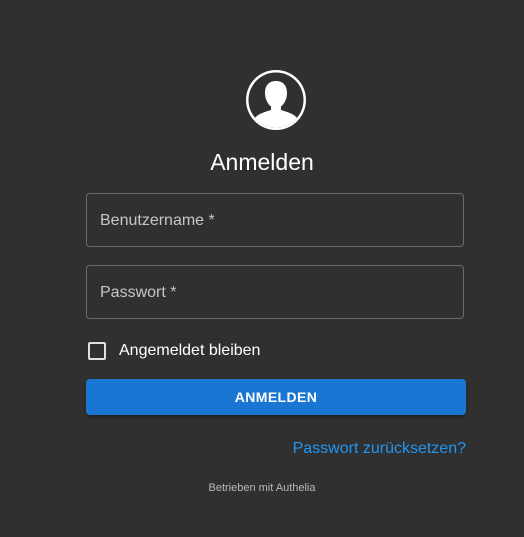 The image size is (524, 537). What do you see at coordinates (97, 351) in the screenshot?
I see `checkbox-icon` at bounding box center [97, 351].